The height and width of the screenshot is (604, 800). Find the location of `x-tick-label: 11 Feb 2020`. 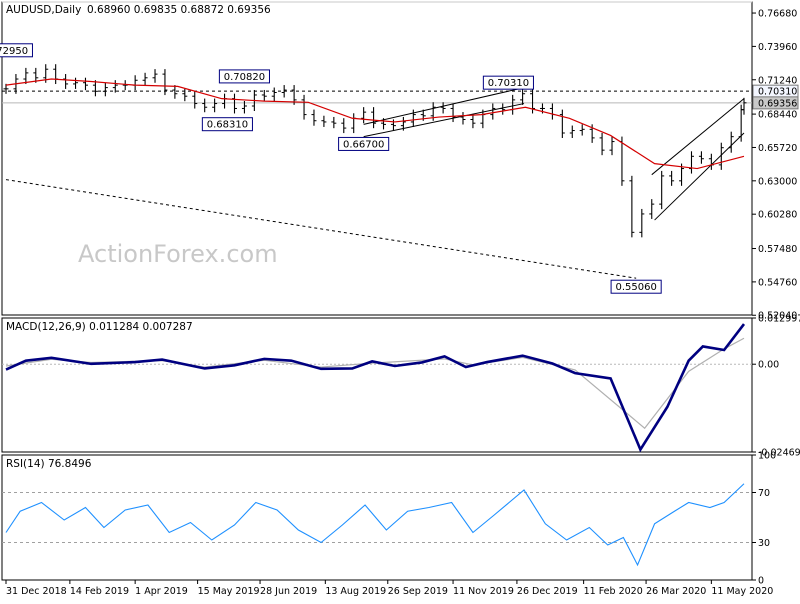

x-tick-label: 11 Feb 2020 is located at coordinates (613, 591).